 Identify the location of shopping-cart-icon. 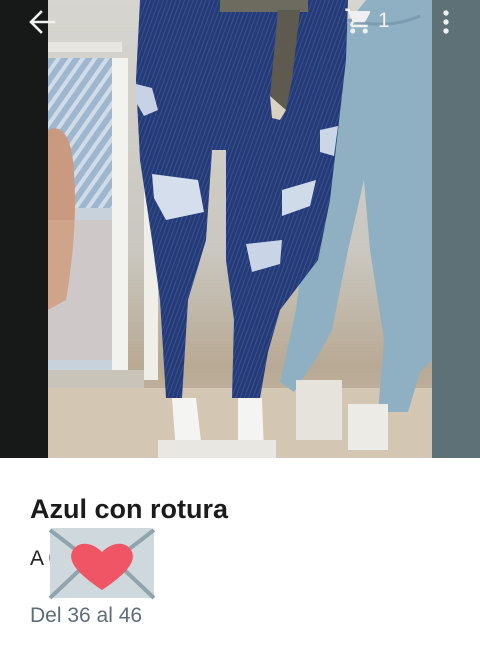
(359, 21).